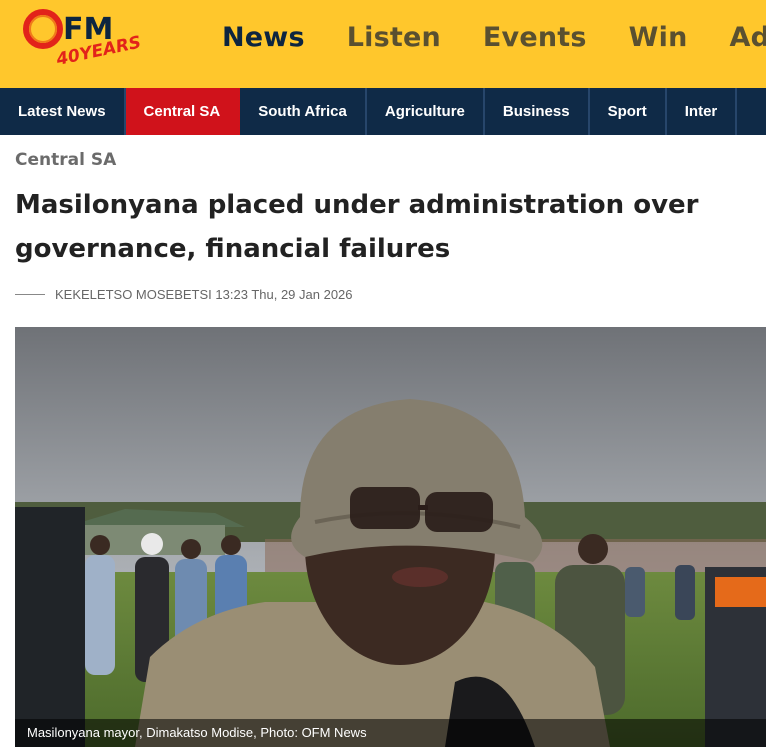 This screenshot has width=766, height=747. What do you see at coordinates (183, 111) in the screenshot?
I see `section-central-sa: Central SA` at bounding box center [183, 111].